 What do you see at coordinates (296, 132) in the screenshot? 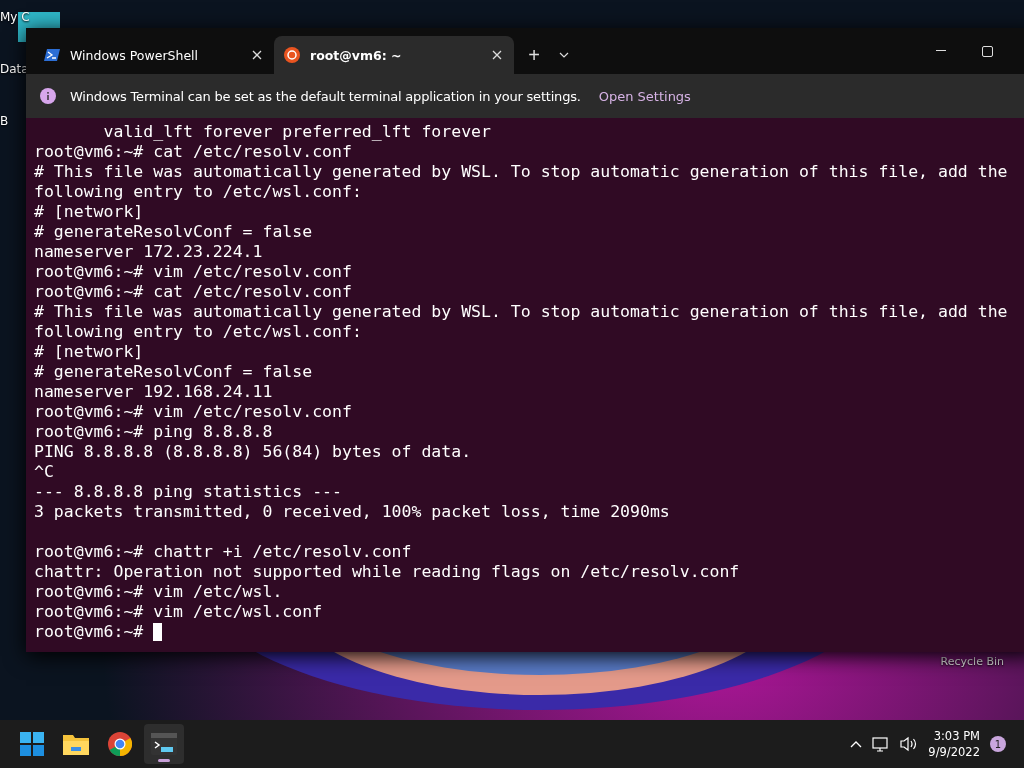
I see `terminal-line: valid_lft forever preferred_lft forever` at bounding box center [296, 132].